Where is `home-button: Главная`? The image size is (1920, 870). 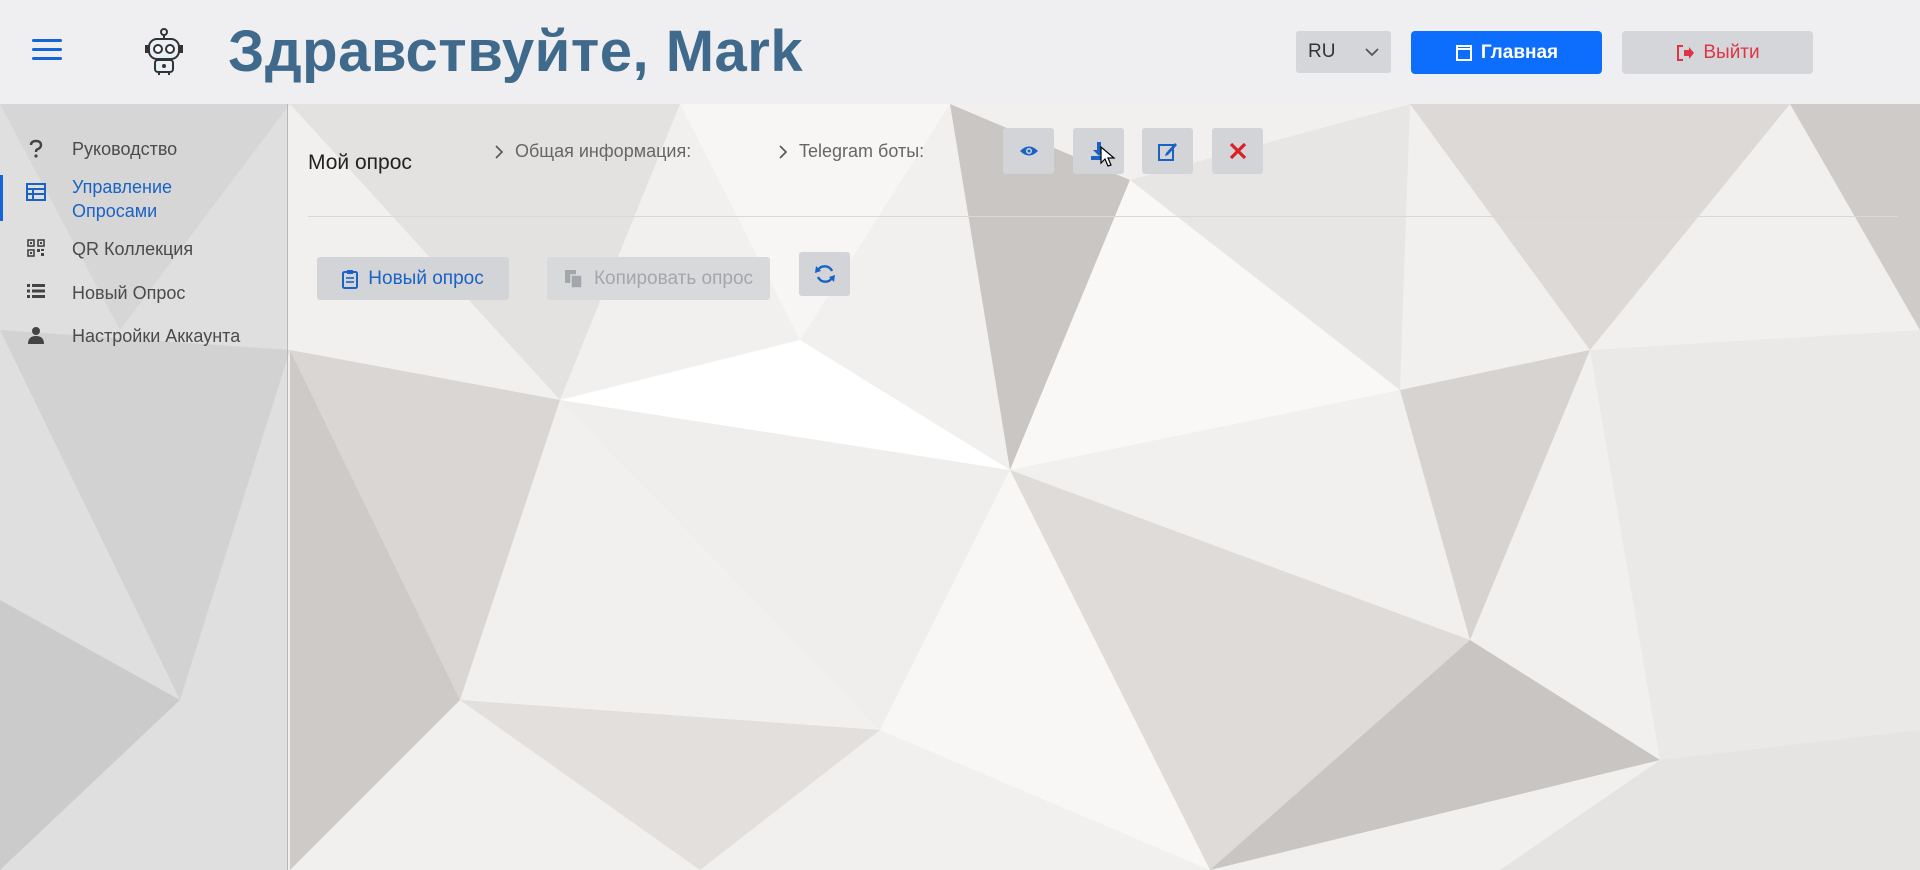
home-button: Главная is located at coordinates (1506, 52).